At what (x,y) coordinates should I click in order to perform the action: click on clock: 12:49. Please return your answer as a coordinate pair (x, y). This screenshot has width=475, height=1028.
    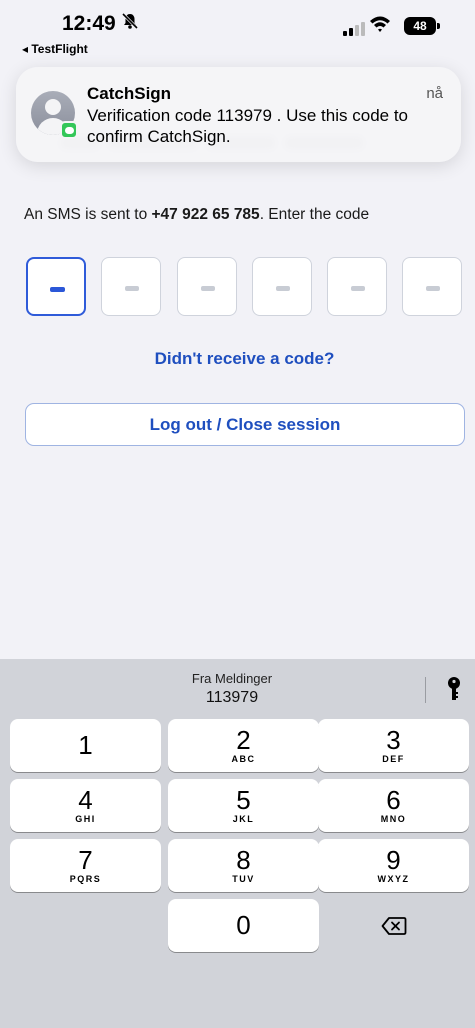
    Looking at the image, I should click on (89, 23).